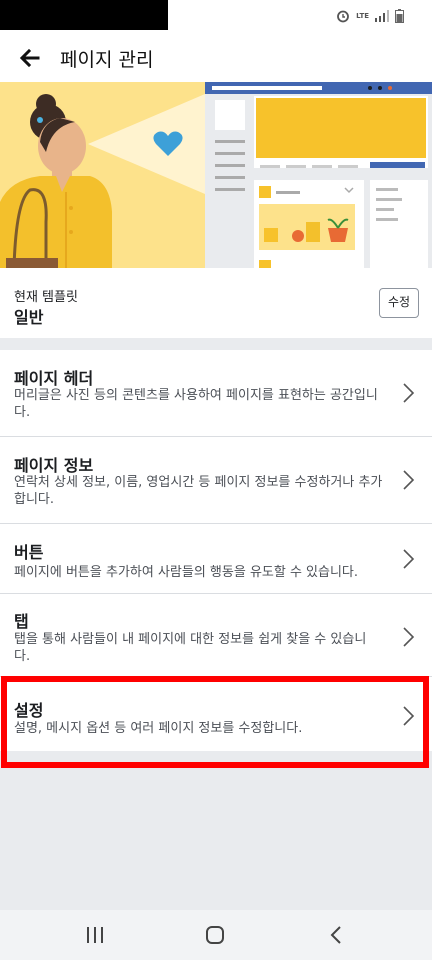 The height and width of the screenshot is (960, 432). What do you see at coordinates (46, 297) in the screenshot?
I see `current-template-label: 현재 템플릿` at bounding box center [46, 297].